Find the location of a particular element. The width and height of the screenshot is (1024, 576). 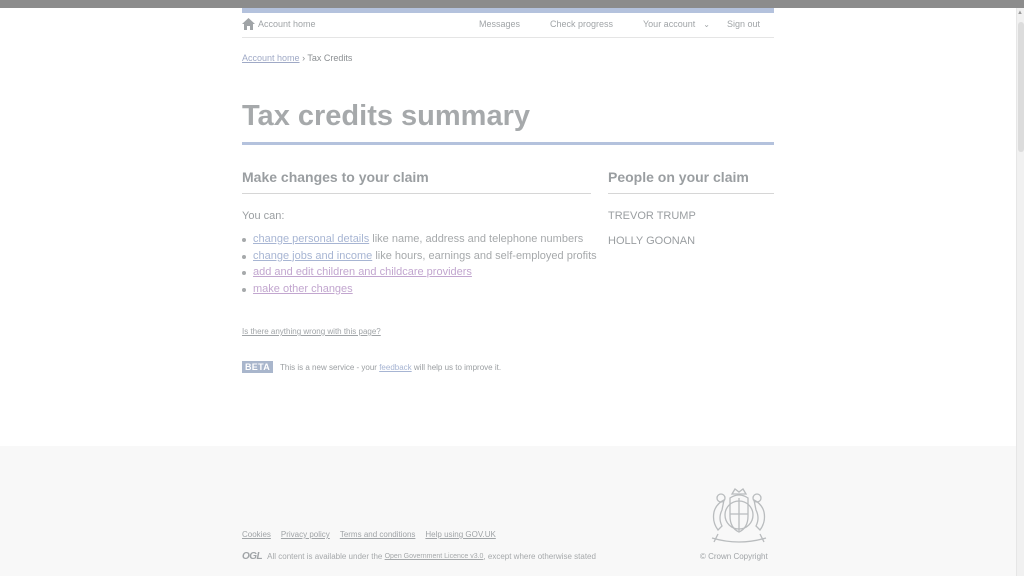

breadcrumb-account-home: Account home is located at coordinates (271, 58).